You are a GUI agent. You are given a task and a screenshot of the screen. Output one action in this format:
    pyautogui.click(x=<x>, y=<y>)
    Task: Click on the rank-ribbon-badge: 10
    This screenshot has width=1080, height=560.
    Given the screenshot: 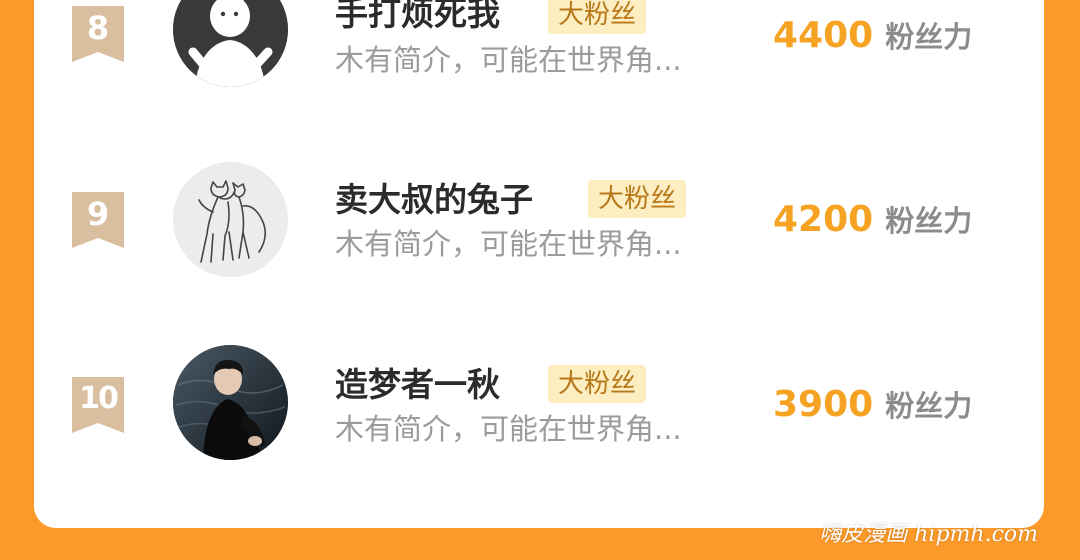 What is the action you would take?
    pyautogui.click(x=98, y=405)
    